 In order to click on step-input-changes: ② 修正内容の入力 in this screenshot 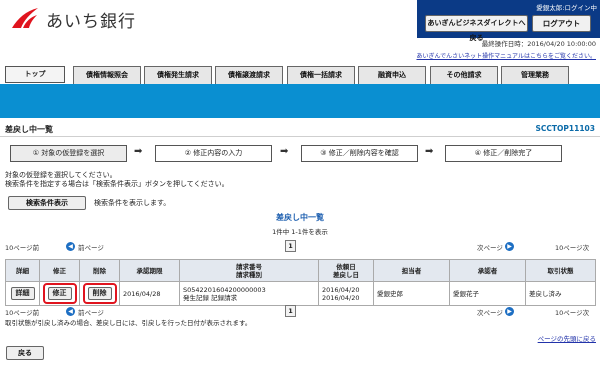, I will do `click(213, 153)`.